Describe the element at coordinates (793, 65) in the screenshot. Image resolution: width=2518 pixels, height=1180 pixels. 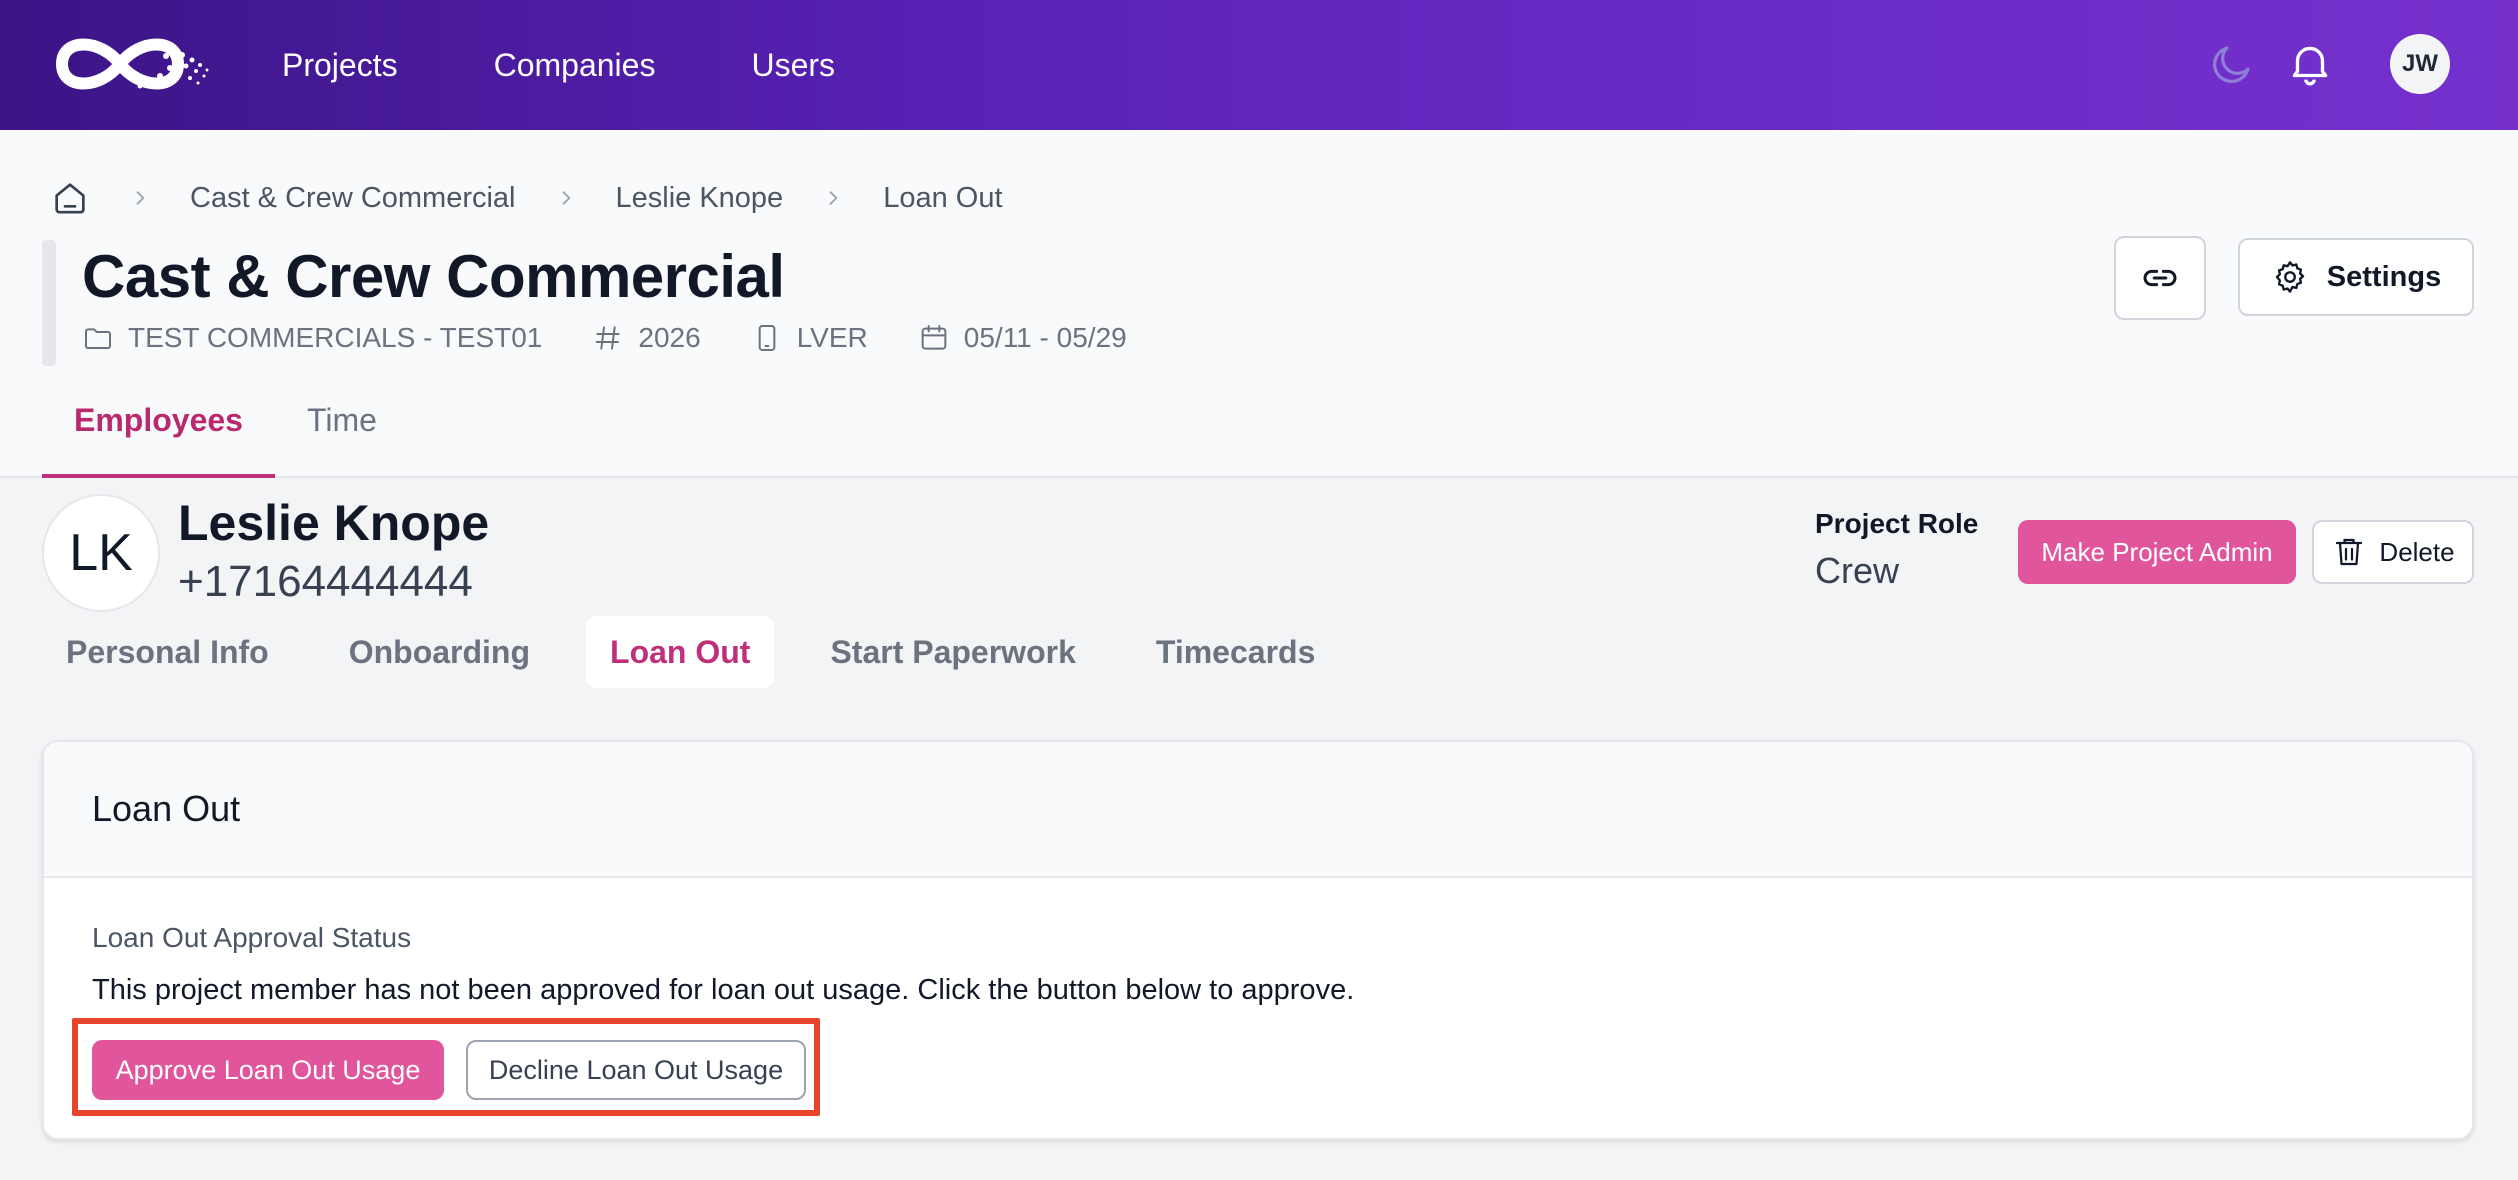
I see `nav-users-link: Users` at that location.